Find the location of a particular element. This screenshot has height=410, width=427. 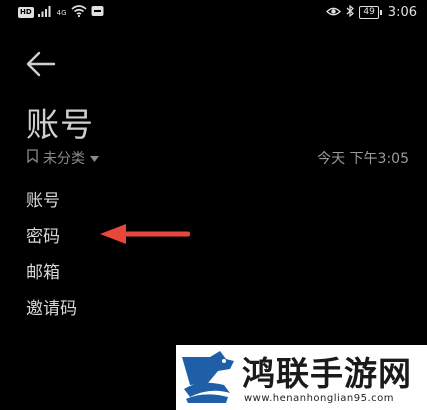

field-list: 账号 密码 邮箱 邀请码 is located at coordinates (51, 262).